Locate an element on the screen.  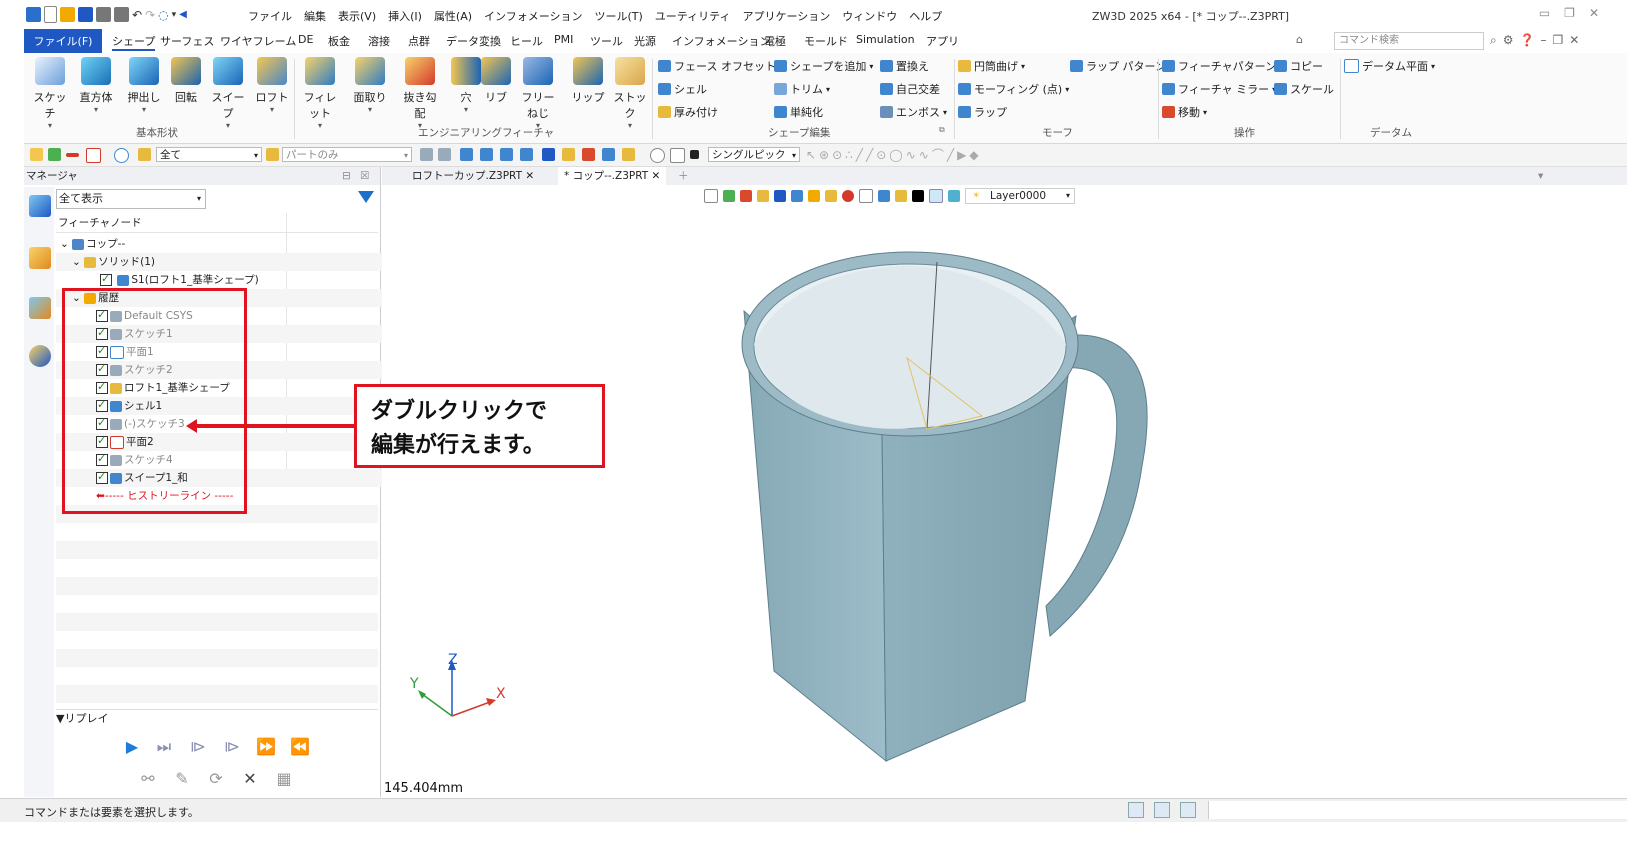
tab-shape: シェープ is located at coordinates (134, 42).